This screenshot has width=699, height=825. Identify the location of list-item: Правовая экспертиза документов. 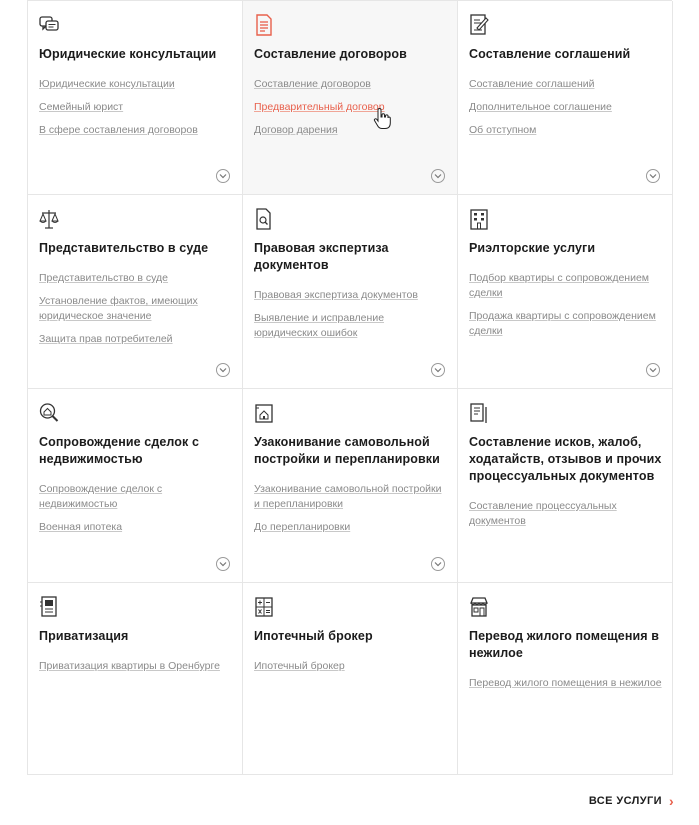
(350, 294).